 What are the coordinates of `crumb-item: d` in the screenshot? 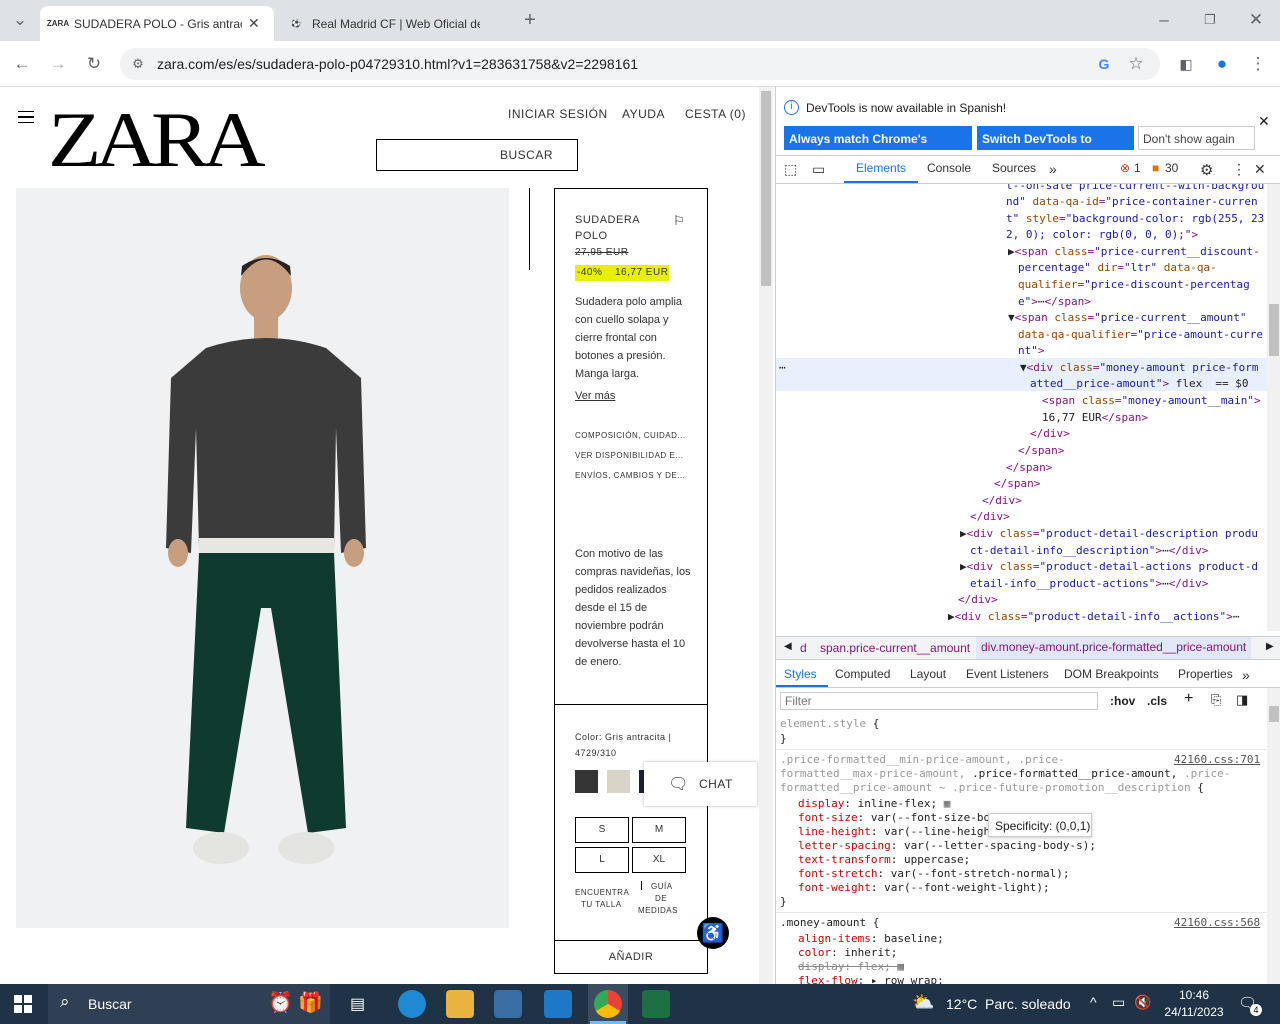 It's located at (803, 648).